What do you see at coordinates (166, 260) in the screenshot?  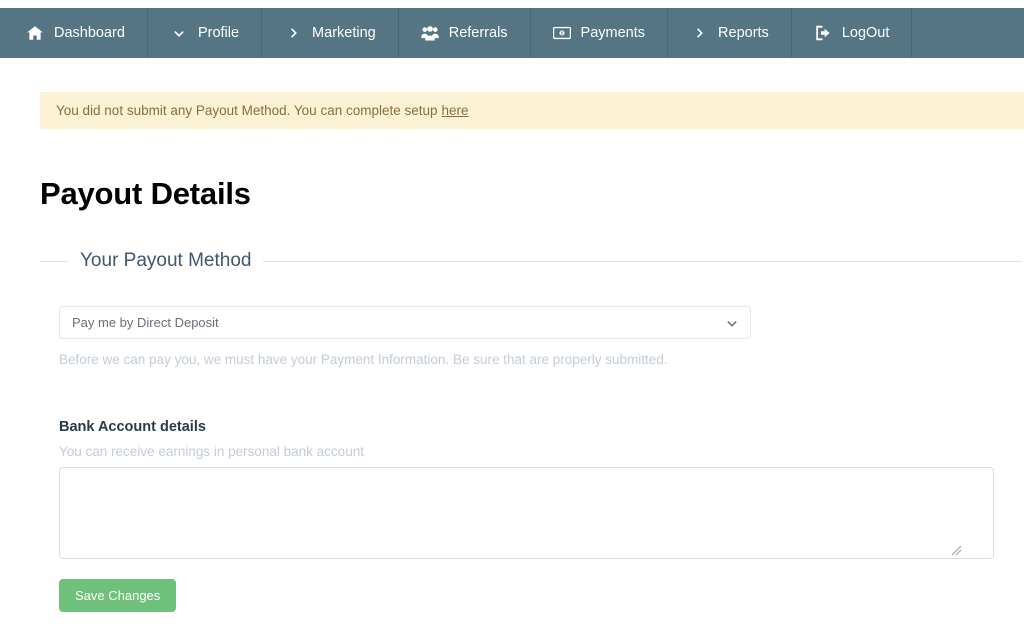 I see `fieldset-legend: Your Payout Method` at bounding box center [166, 260].